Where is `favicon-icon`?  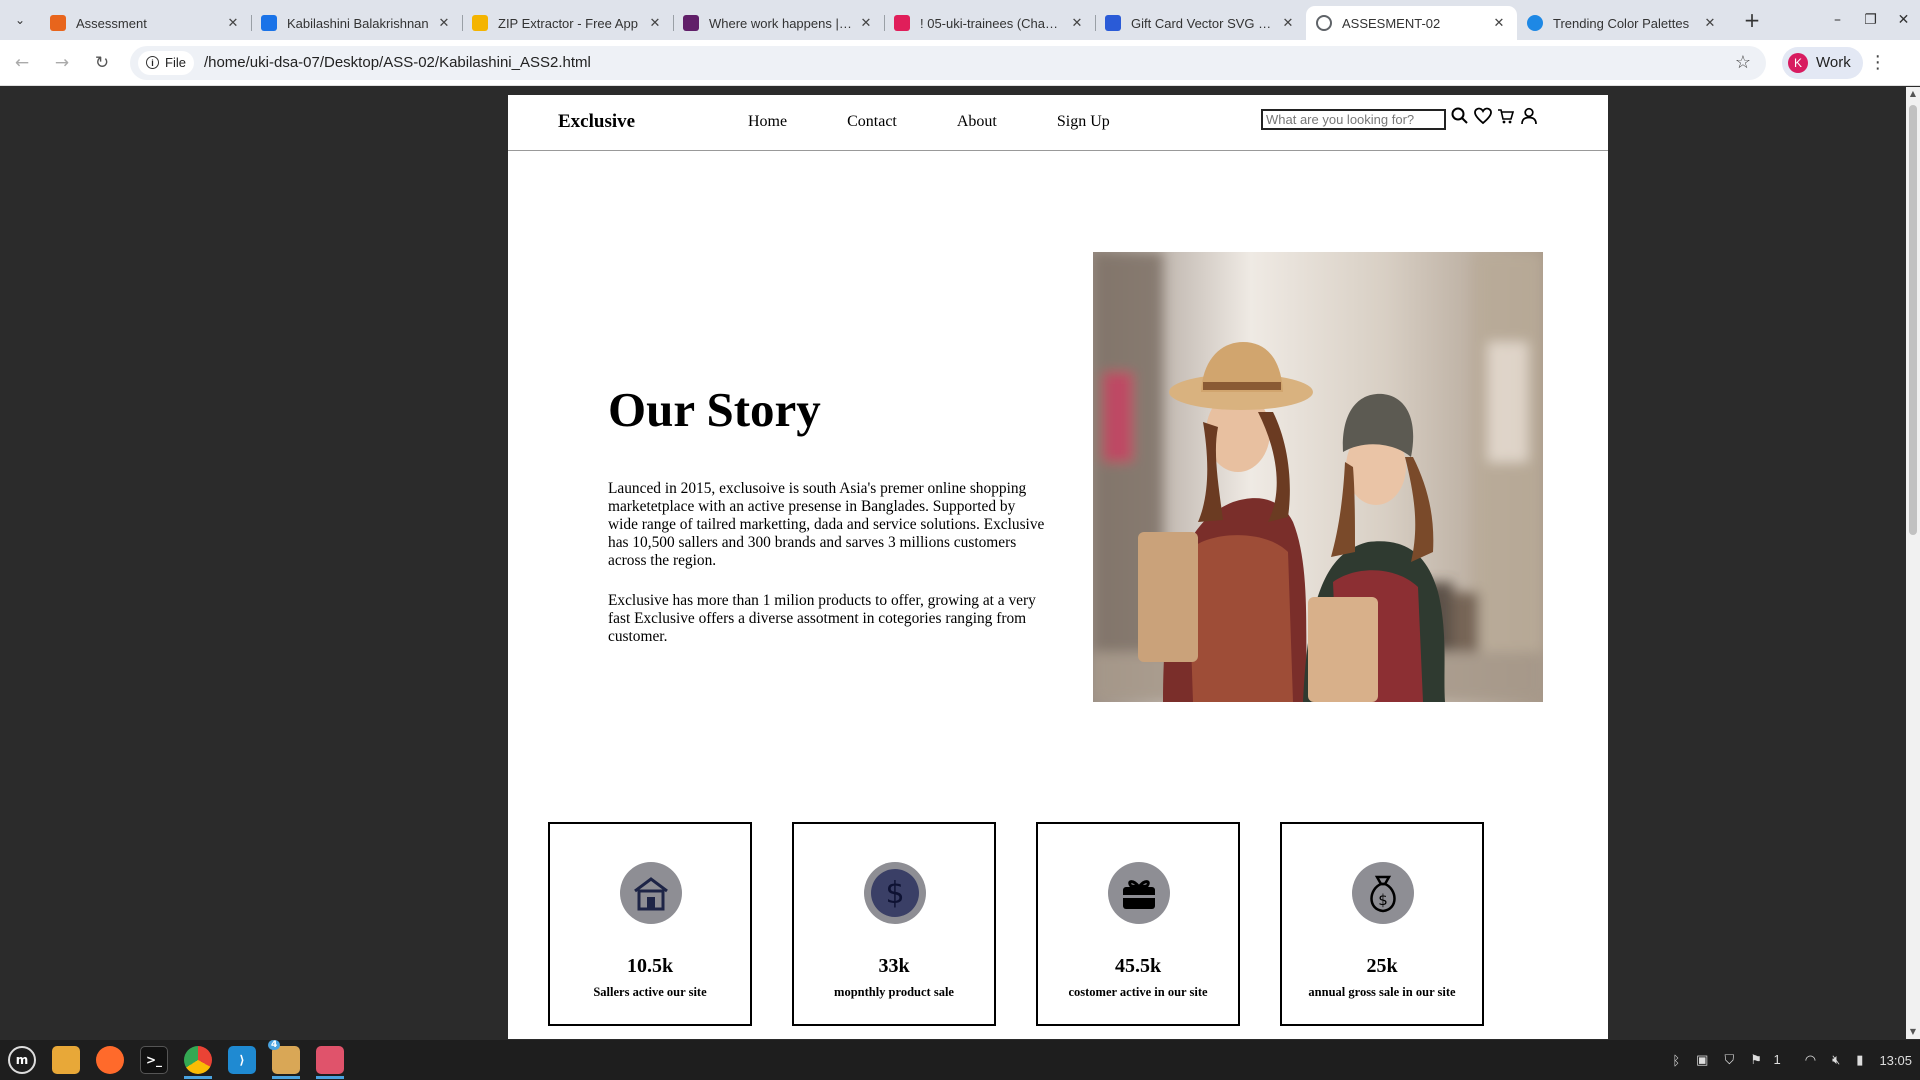 favicon-icon is located at coordinates (58, 23).